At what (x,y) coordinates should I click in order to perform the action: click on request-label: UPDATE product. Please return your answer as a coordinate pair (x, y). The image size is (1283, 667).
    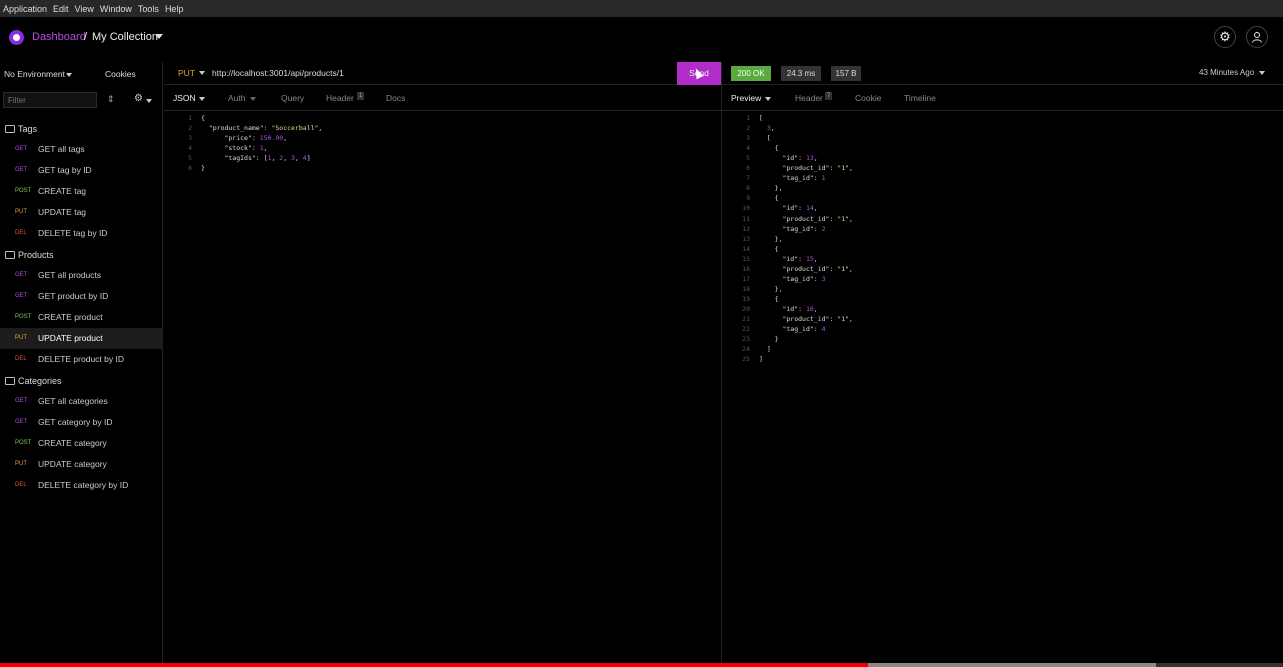
    Looking at the image, I should click on (70, 338).